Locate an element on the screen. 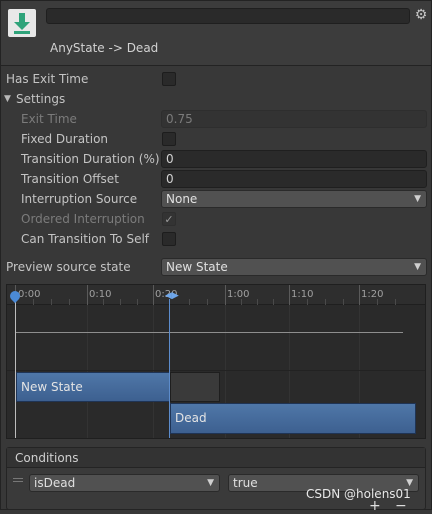  ordered-interruption-label: Ordered Interruption is located at coordinates (83, 219).